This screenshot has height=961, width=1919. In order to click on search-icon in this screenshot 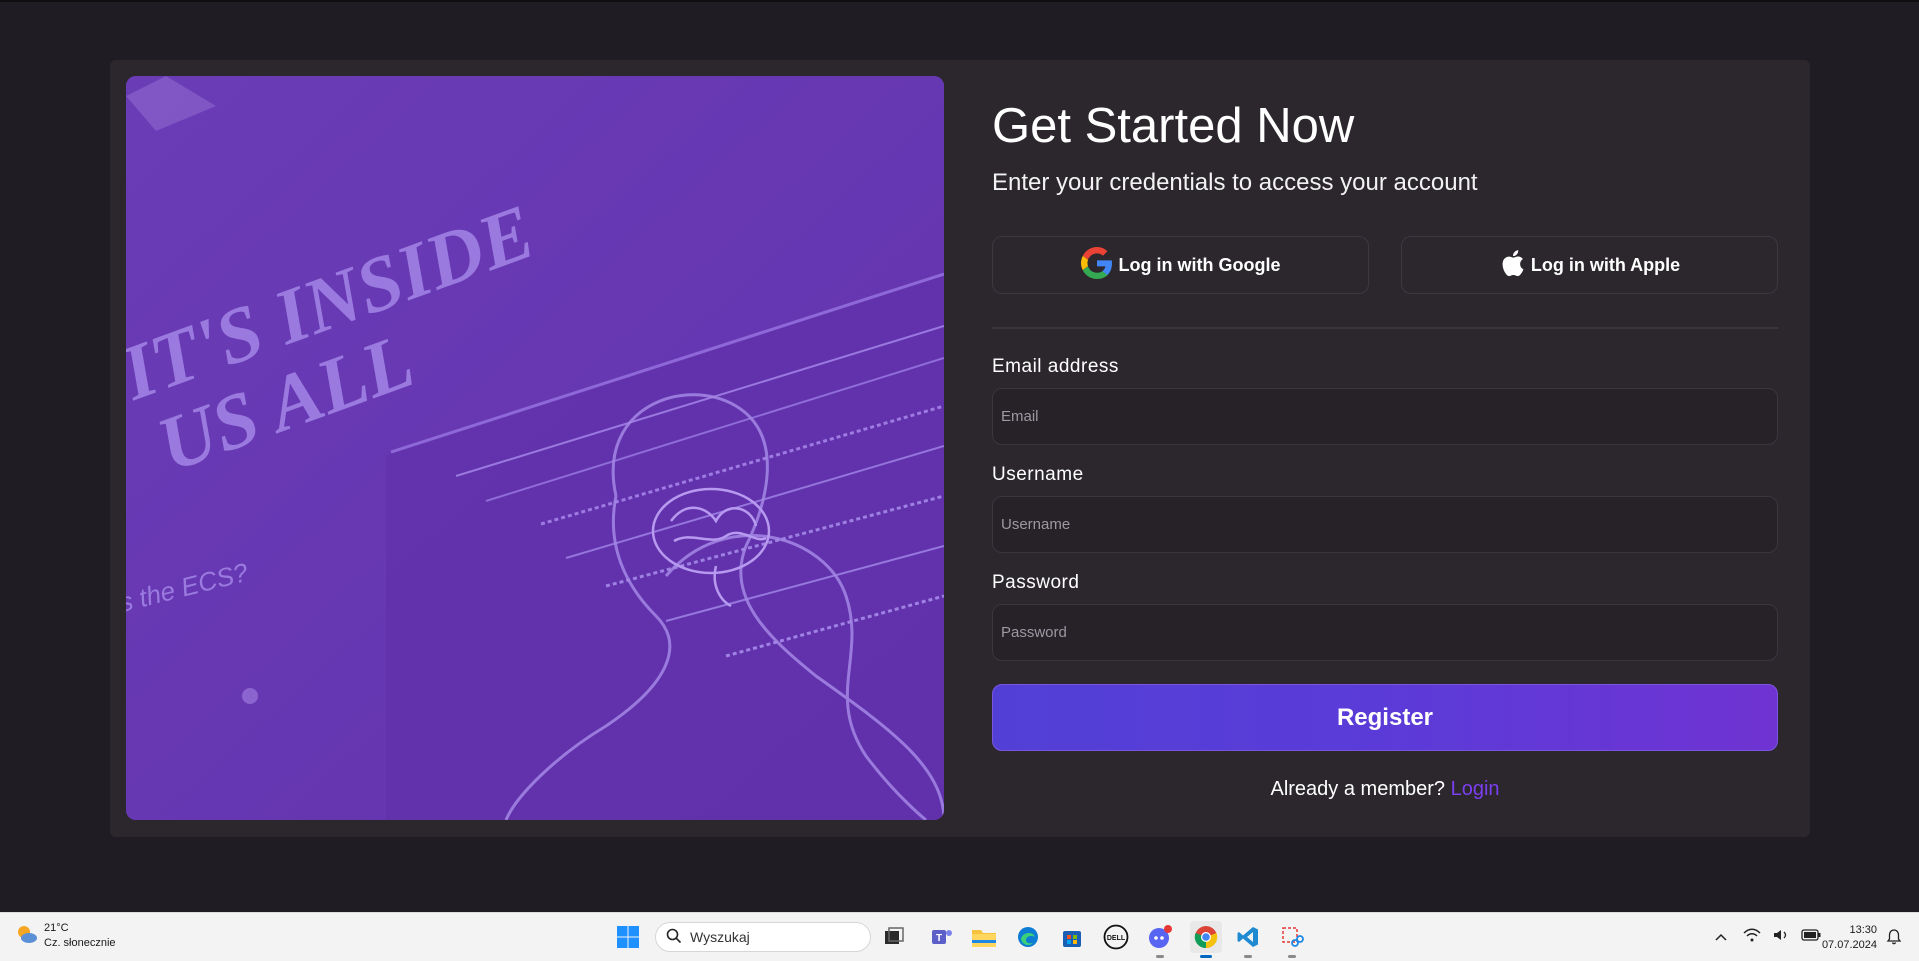, I will do `click(674, 937)`.